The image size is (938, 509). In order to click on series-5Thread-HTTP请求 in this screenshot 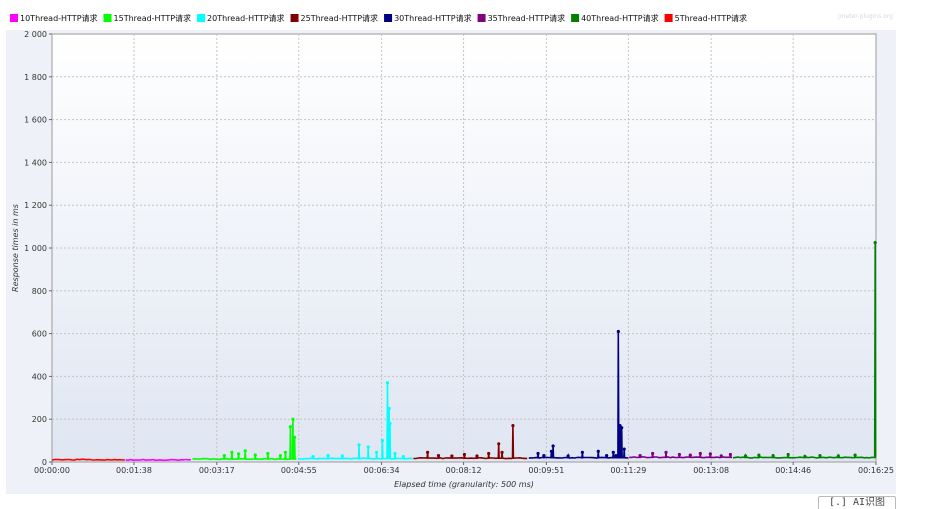, I will do `click(88, 459)`.